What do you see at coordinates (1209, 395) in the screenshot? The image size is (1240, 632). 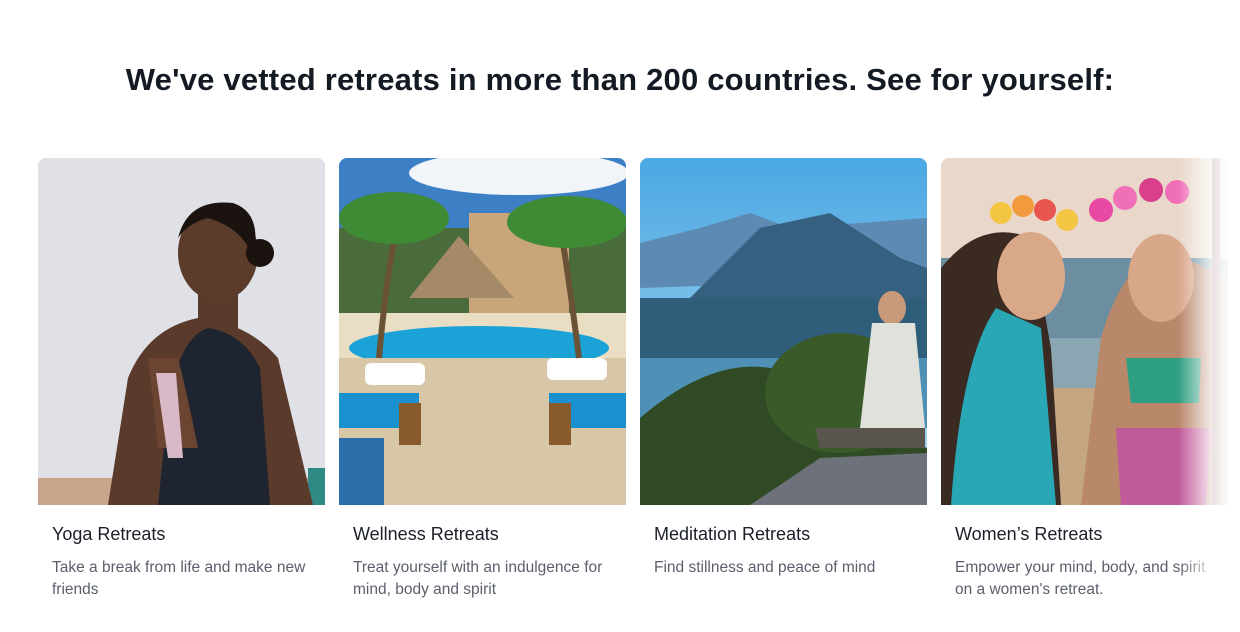 I see `carousel-edge-fade` at bounding box center [1209, 395].